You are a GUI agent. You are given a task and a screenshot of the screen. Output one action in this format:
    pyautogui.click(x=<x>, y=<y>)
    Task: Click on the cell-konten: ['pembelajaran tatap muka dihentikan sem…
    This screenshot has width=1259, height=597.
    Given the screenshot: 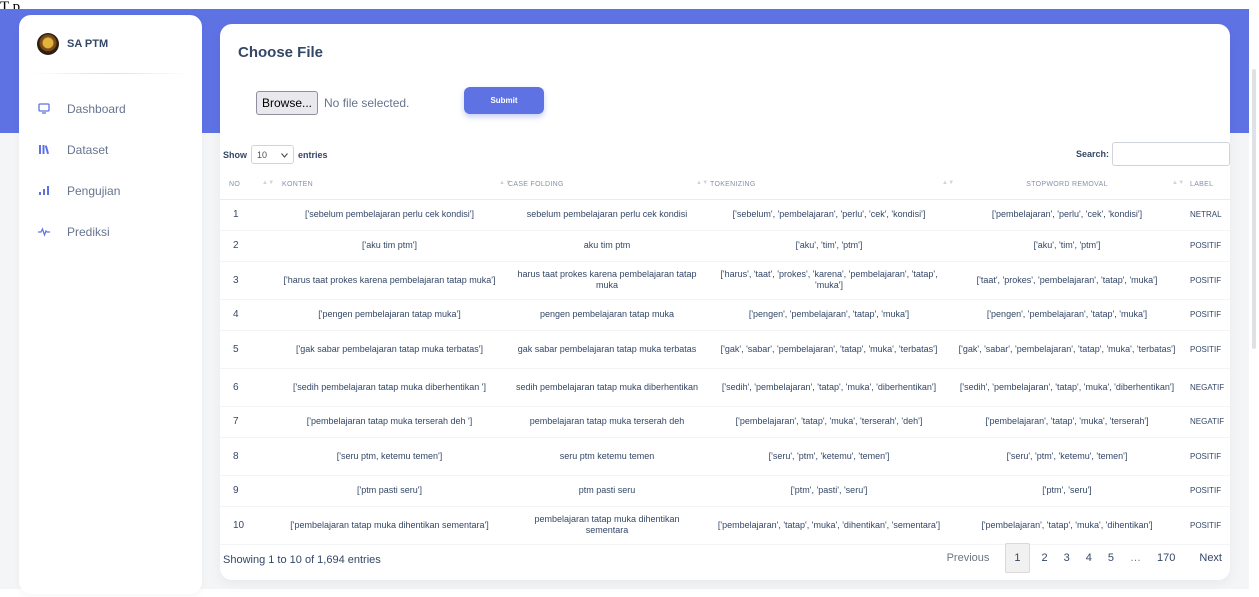 What is the action you would take?
    pyautogui.click(x=389, y=525)
    